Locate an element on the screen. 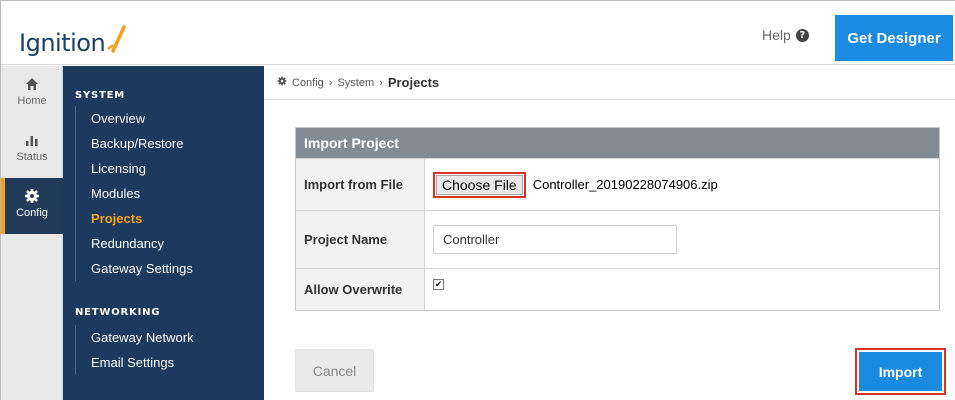  sidebar-item-email-settings: Email Settings is located at coordinates (142, 362).